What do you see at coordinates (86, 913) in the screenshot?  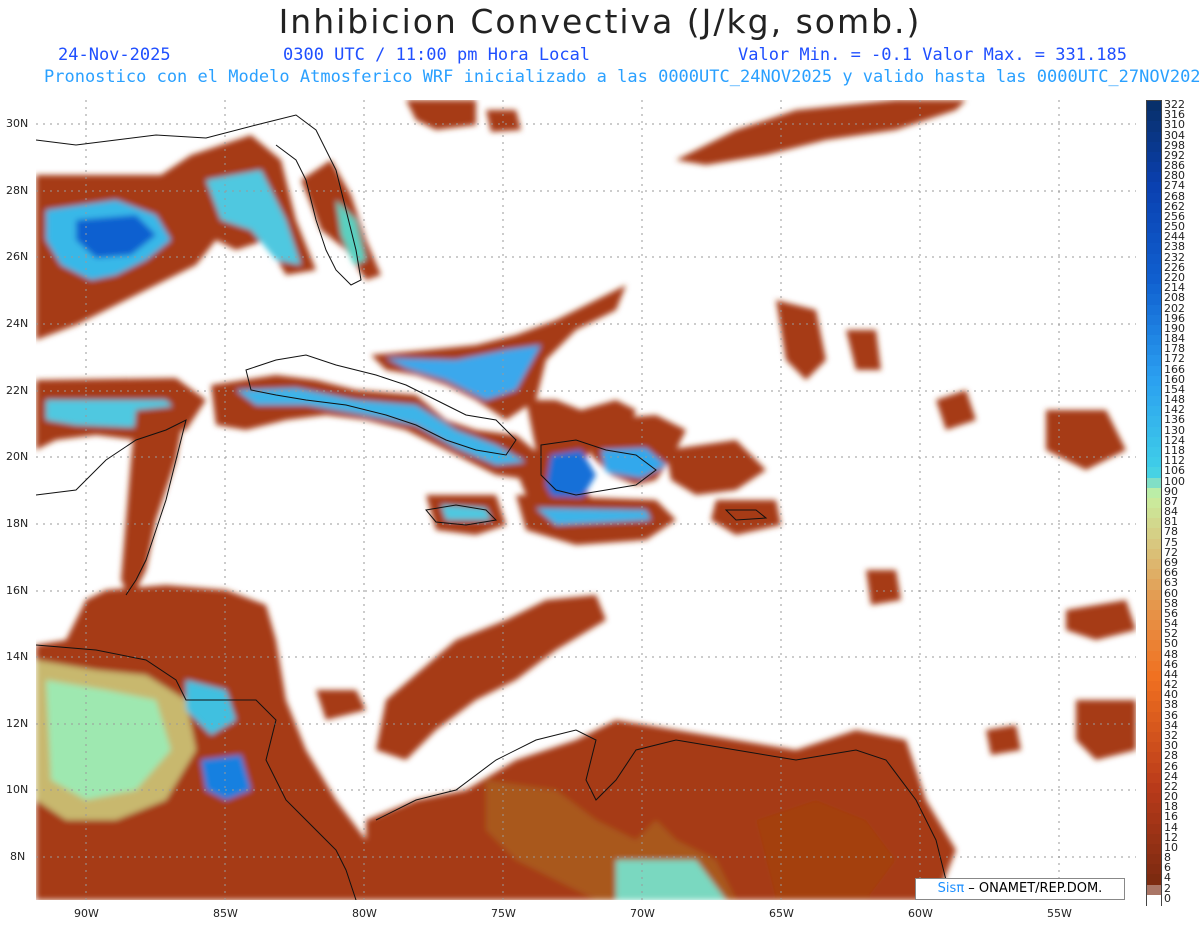 I see `lon-label: 90W` at bounding box center [86, 913].